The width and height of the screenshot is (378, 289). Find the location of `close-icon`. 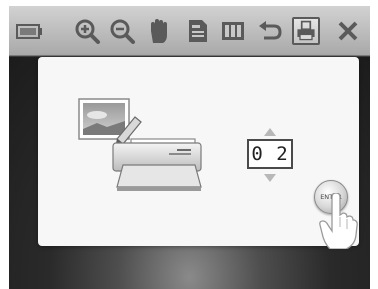

close-icon is located at coordinates (348, 31).